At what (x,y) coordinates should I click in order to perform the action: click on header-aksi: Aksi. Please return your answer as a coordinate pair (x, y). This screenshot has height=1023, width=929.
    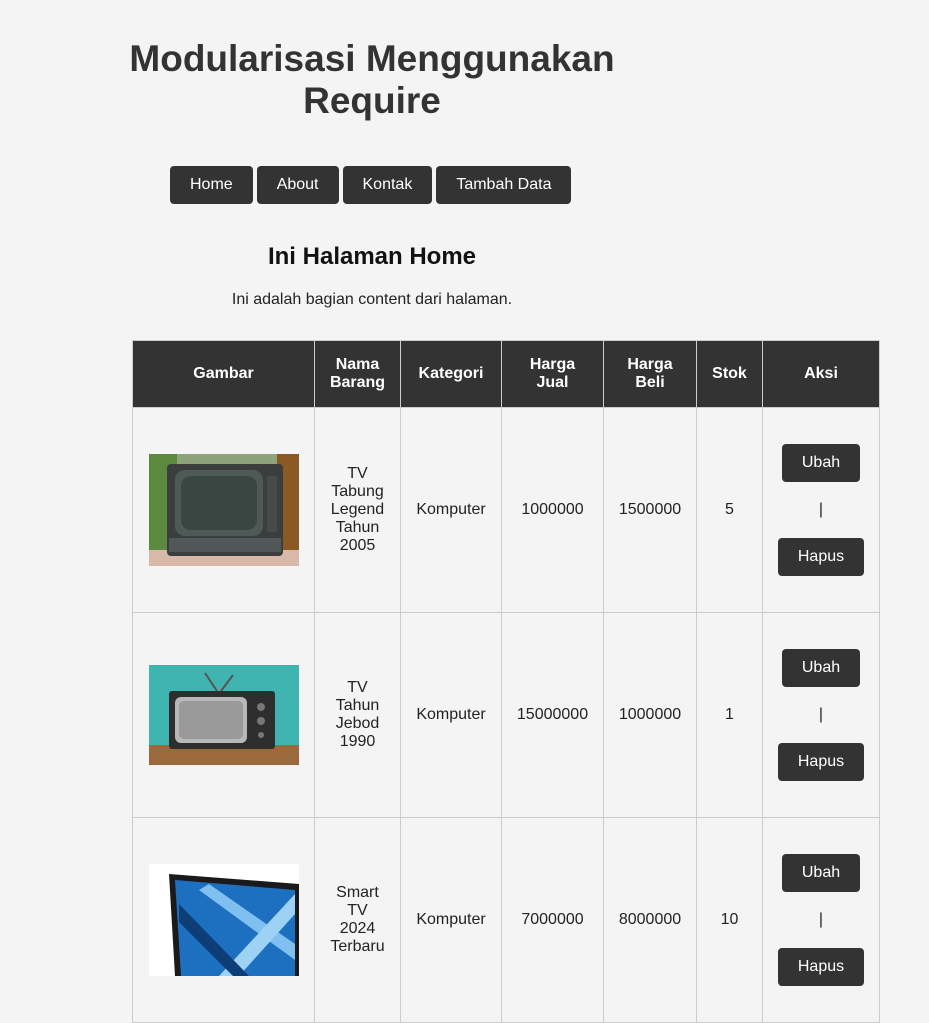
    Looking at the image, I should click on (821, 374).